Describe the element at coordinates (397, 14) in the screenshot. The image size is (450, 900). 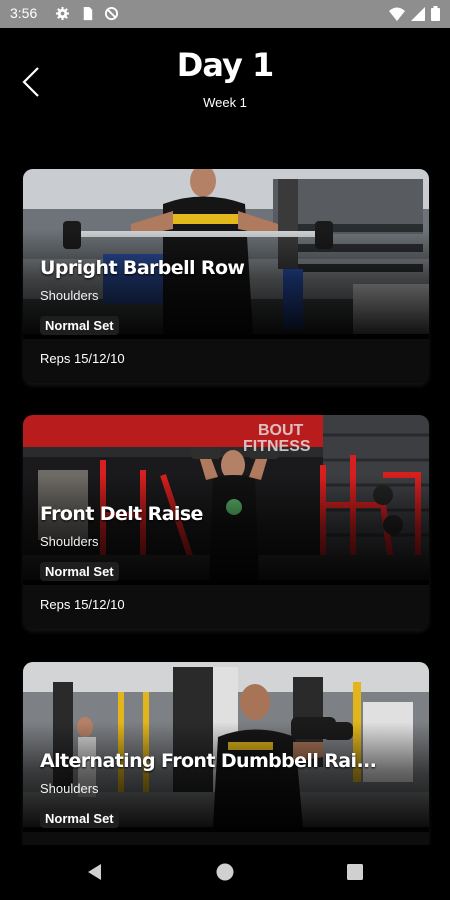
I see `wifi-icon` at that location.